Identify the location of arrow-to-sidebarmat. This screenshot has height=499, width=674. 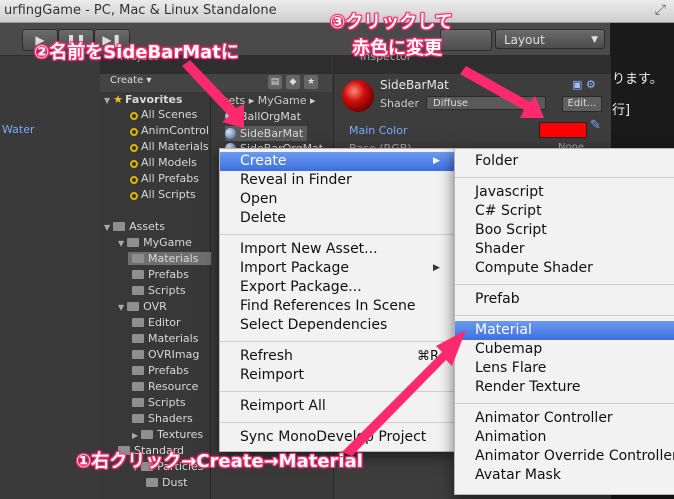
(213, 94).